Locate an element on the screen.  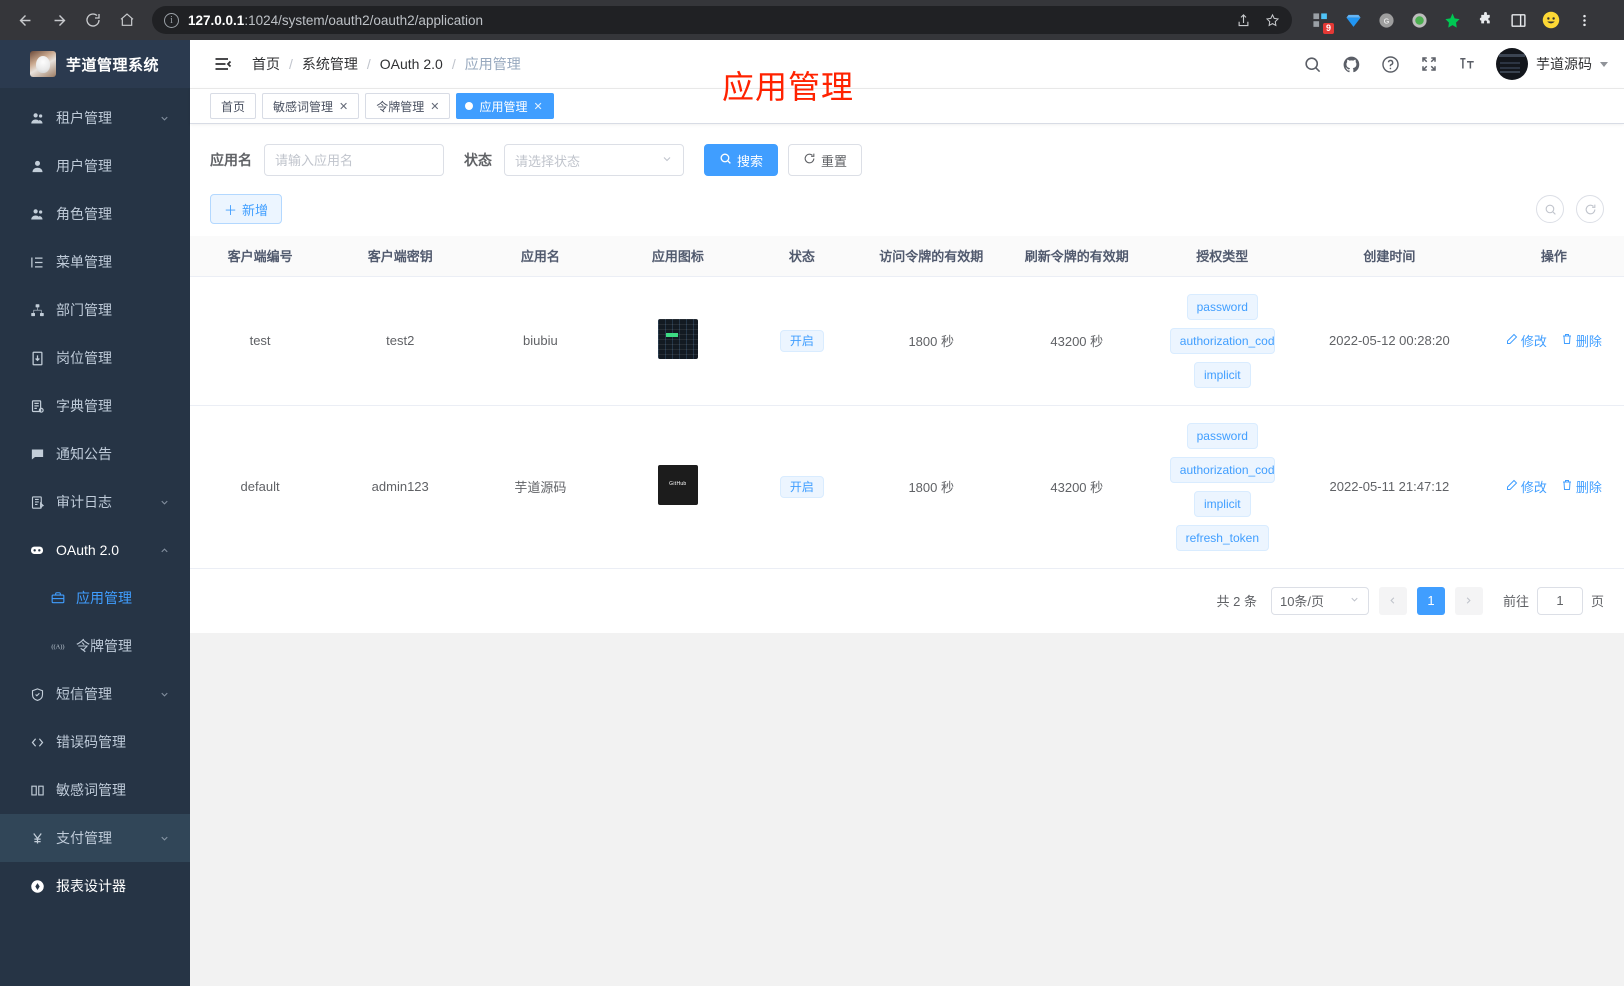
site-info-icon: i is located at coordinates (171, 20).